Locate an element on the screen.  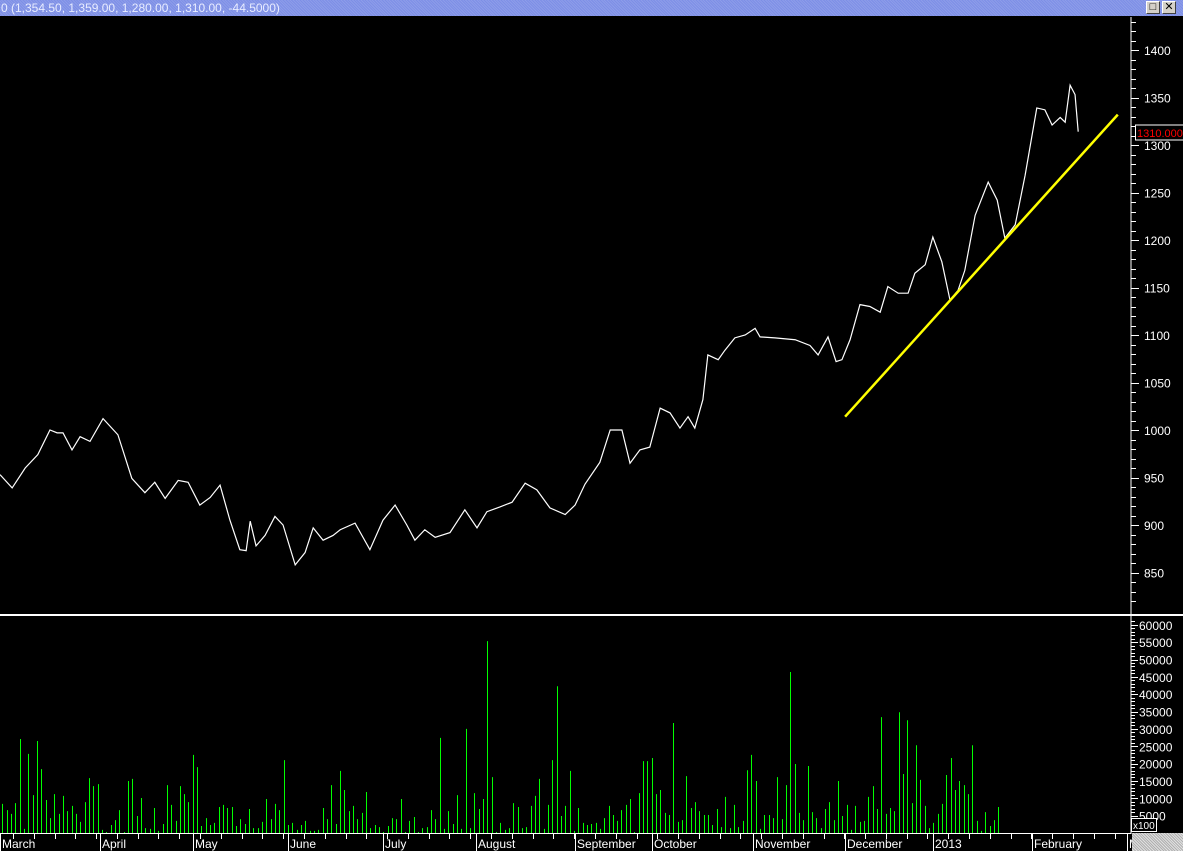
price-tick-label: 1050 is located at coordinates (1157, 384).